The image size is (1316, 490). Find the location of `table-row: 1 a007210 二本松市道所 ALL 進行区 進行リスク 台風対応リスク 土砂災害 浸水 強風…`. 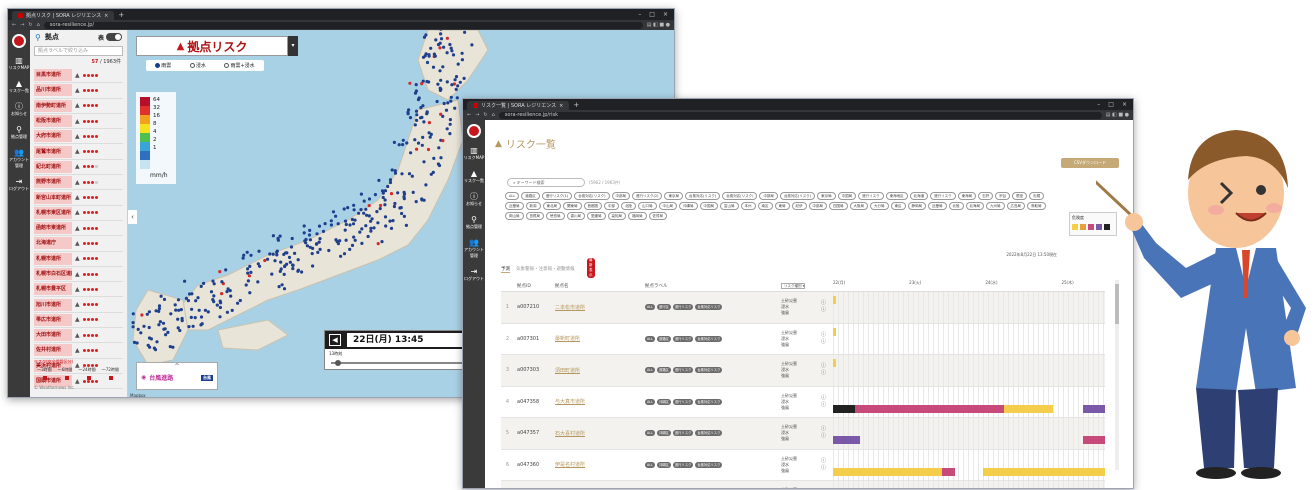

table-row: 1 a007210 二本松市道所 ALL 進行区 進行リスク 台風対応リスク 土砂災害 浸水 強風… is located at coordinates (803, 308).